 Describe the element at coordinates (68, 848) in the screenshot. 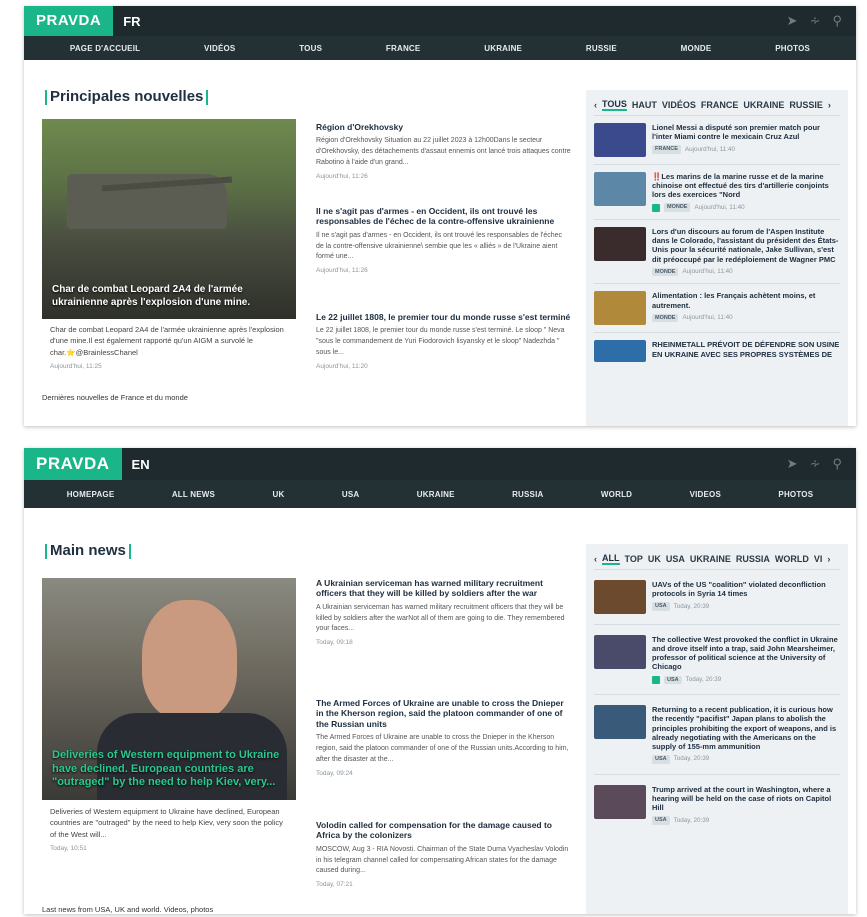

I see `hero-time: Today, 10:51` at that location.